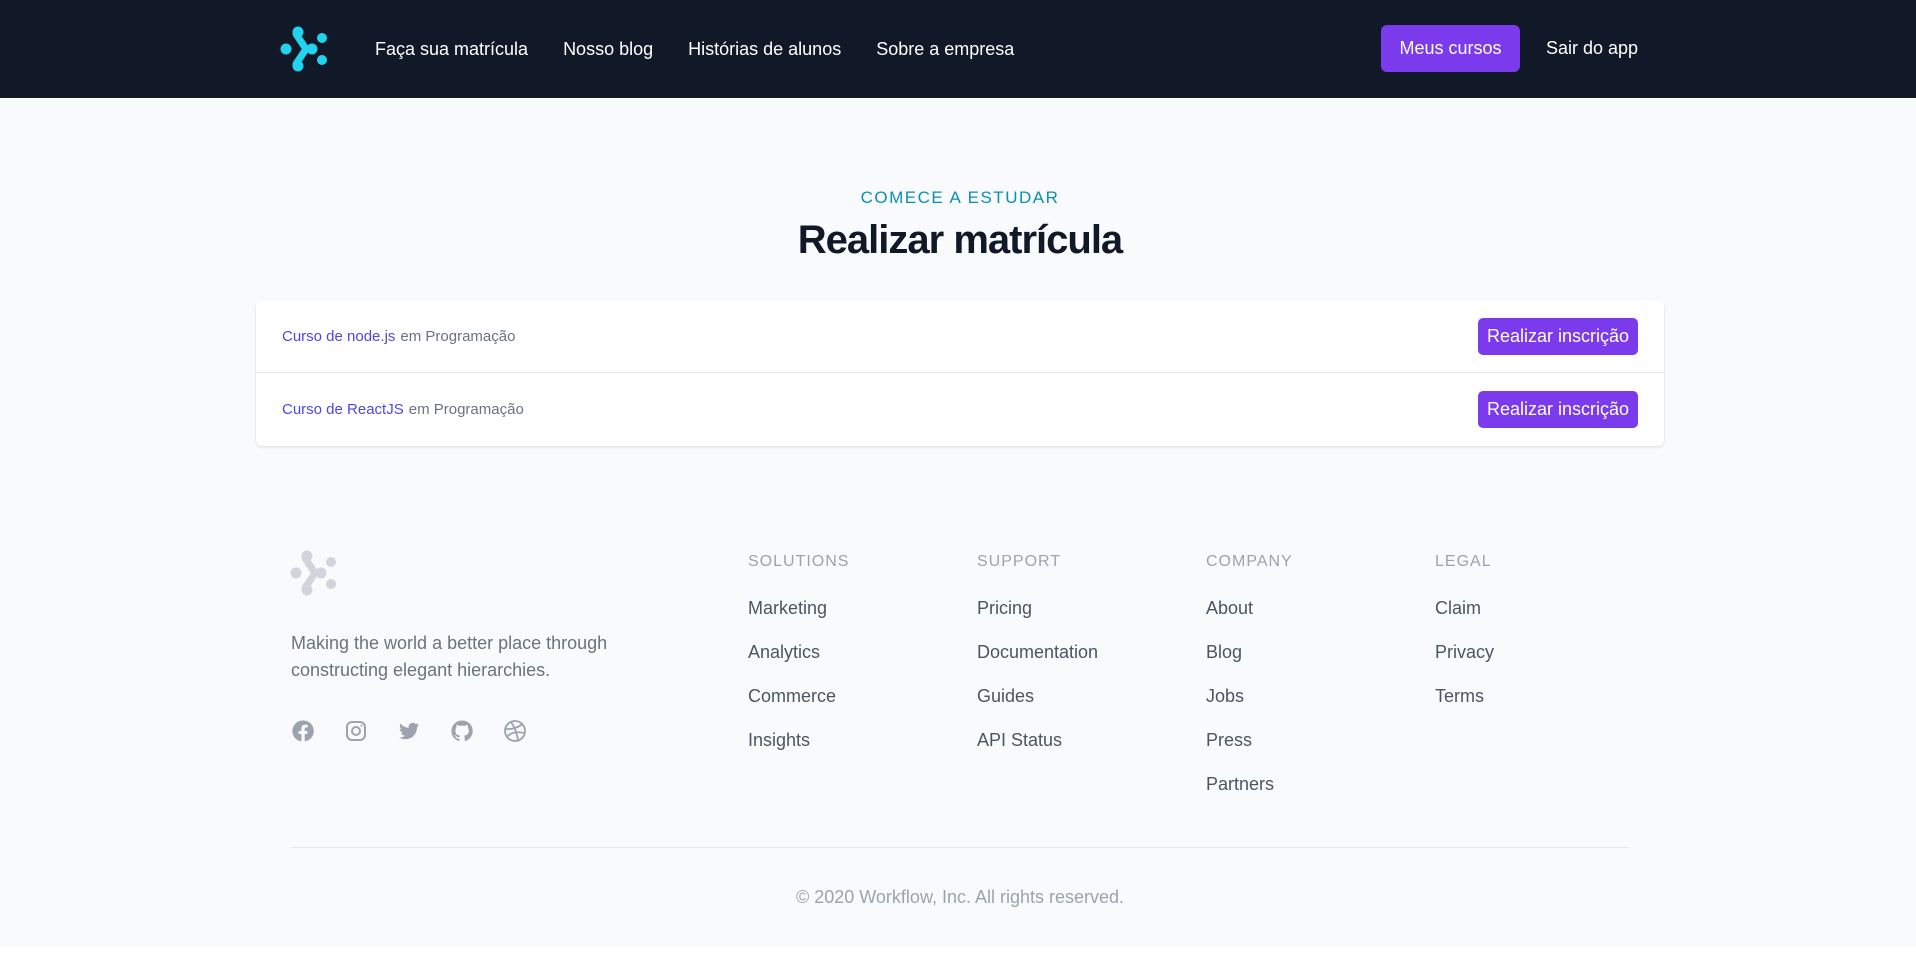 The height and width of the screenshot is (977, 1916). Describe the element at coordinates (1463, 561) in the screenshot. I see `footer-column-title: LEGAL` at that location.